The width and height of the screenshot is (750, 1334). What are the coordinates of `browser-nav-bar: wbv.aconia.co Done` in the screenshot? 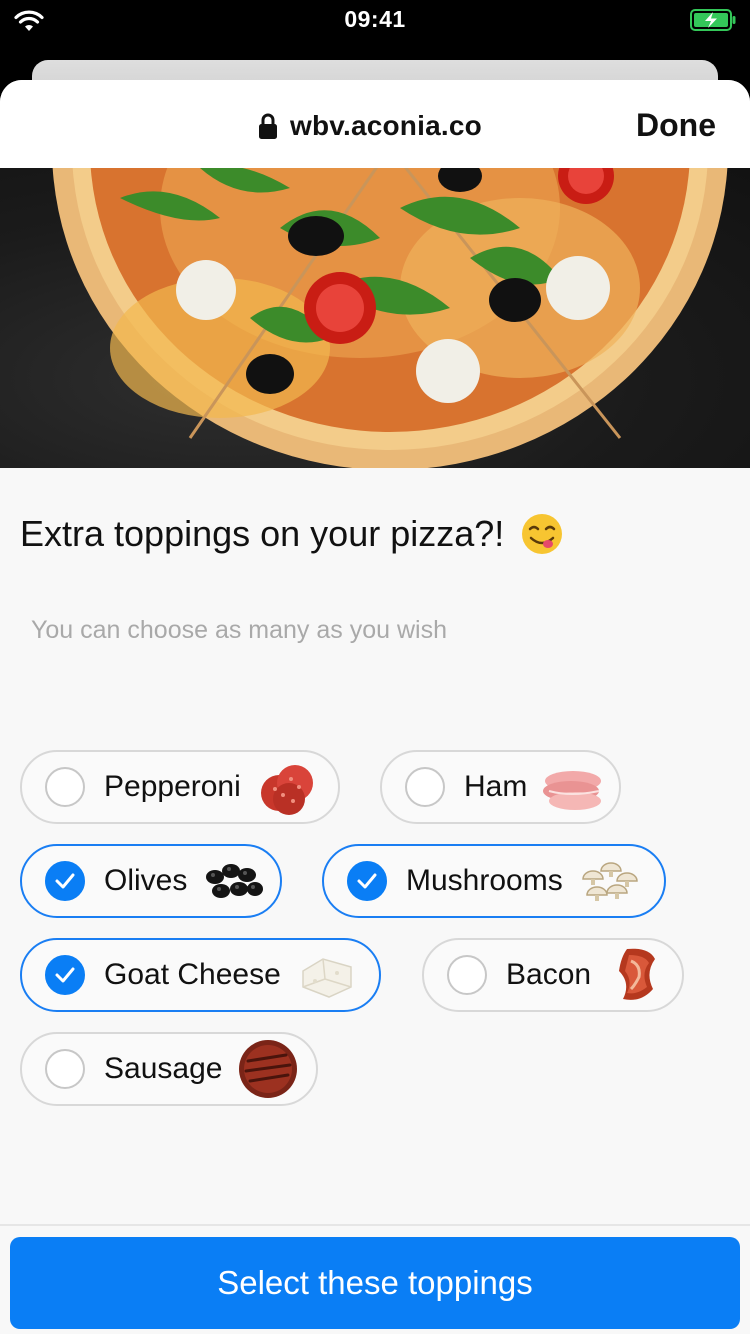 It's located at (375, 124).